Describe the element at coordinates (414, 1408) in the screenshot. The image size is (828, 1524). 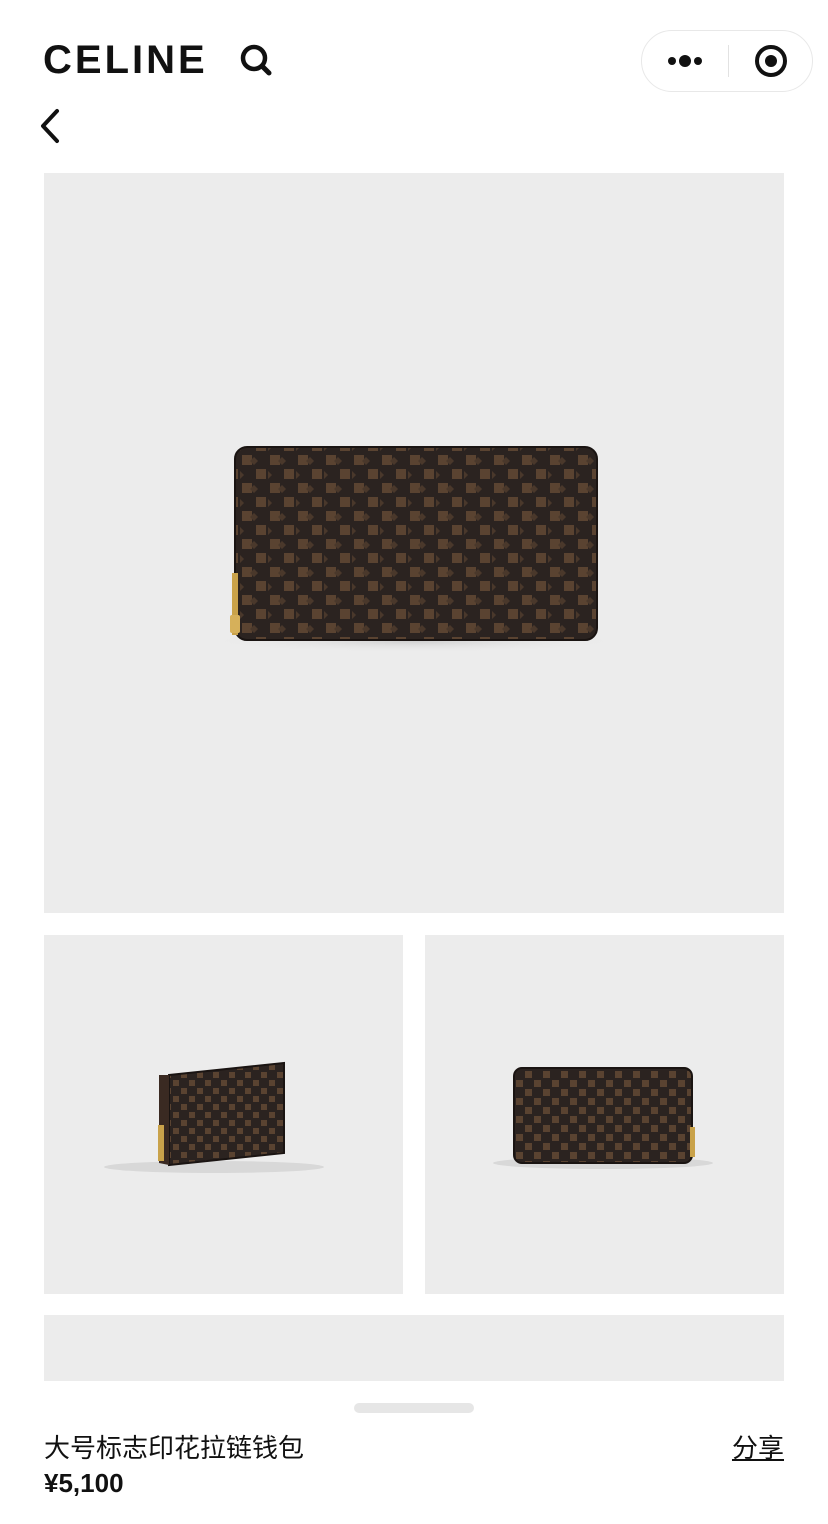
I see `drag-handle` at that location.